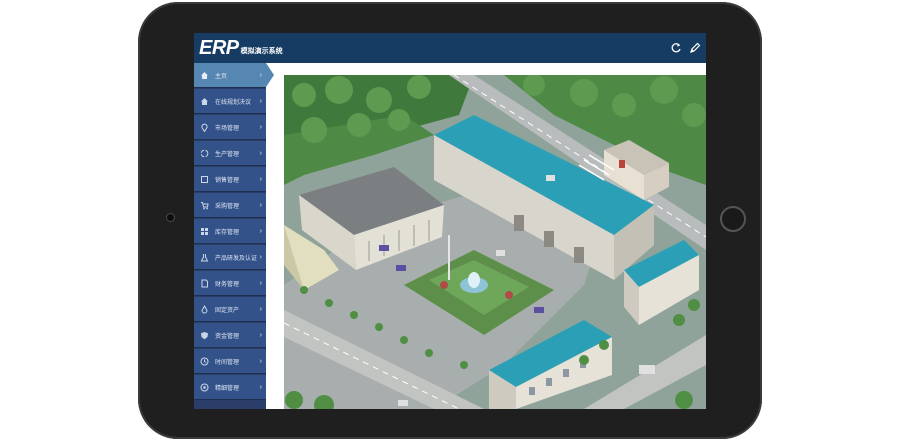  I want to click on sidebar-item-label: 市场管理, so click(227, 128).